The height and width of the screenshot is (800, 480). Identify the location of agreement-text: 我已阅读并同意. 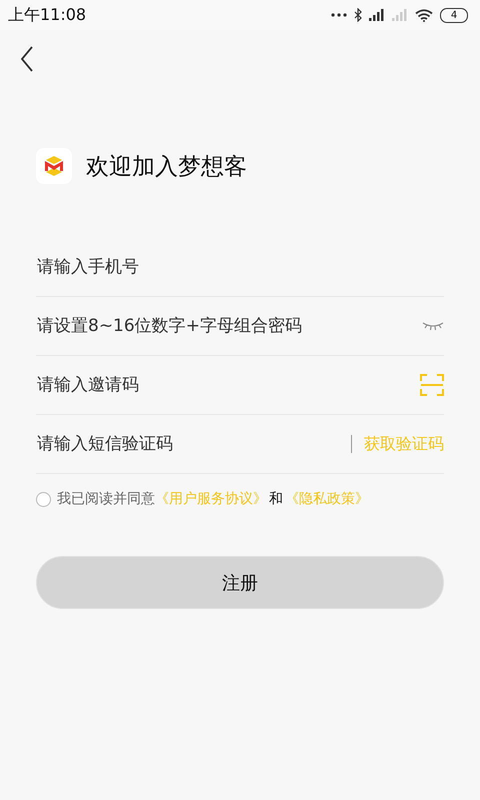
(106, 499).